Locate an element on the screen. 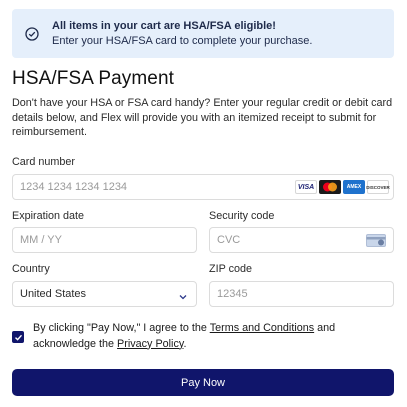 The image size is (407, 407). terms-link: Terms and Conditions is located at coordinates (262, 328).